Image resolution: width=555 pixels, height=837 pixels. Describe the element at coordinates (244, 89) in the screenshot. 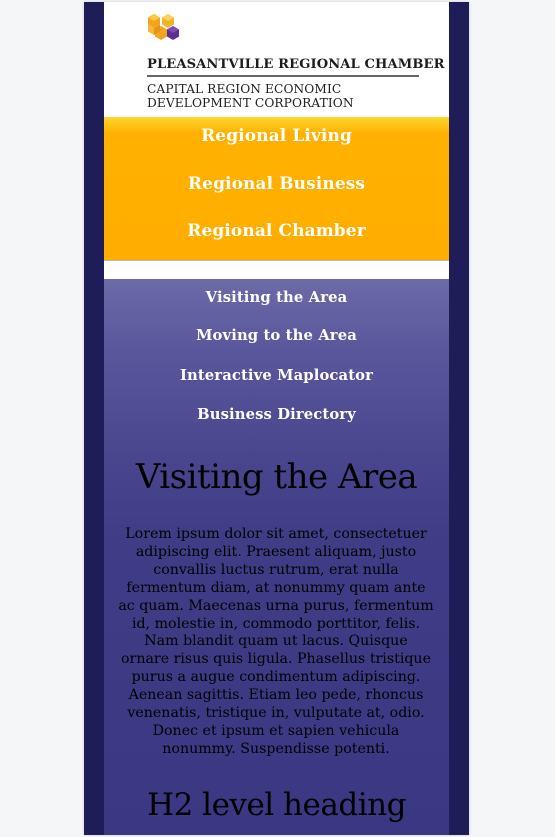

I see `organization-subtitle-line-1: CAPITAL REGION ECONOMIC` at that location.